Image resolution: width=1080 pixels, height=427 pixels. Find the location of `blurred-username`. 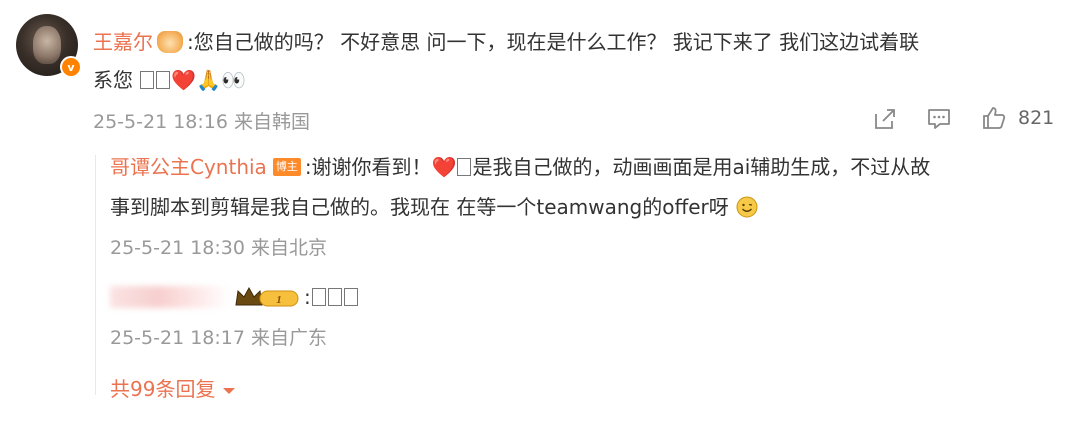

blurred-username is located at coordinates (170, 296).